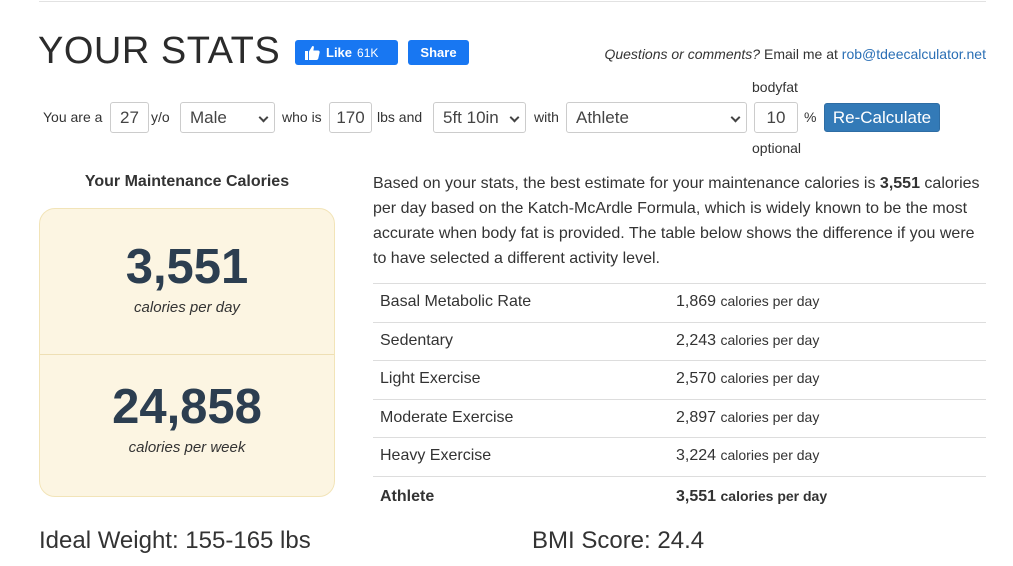  I want to click on gender-value: Male, so click(208, 117).